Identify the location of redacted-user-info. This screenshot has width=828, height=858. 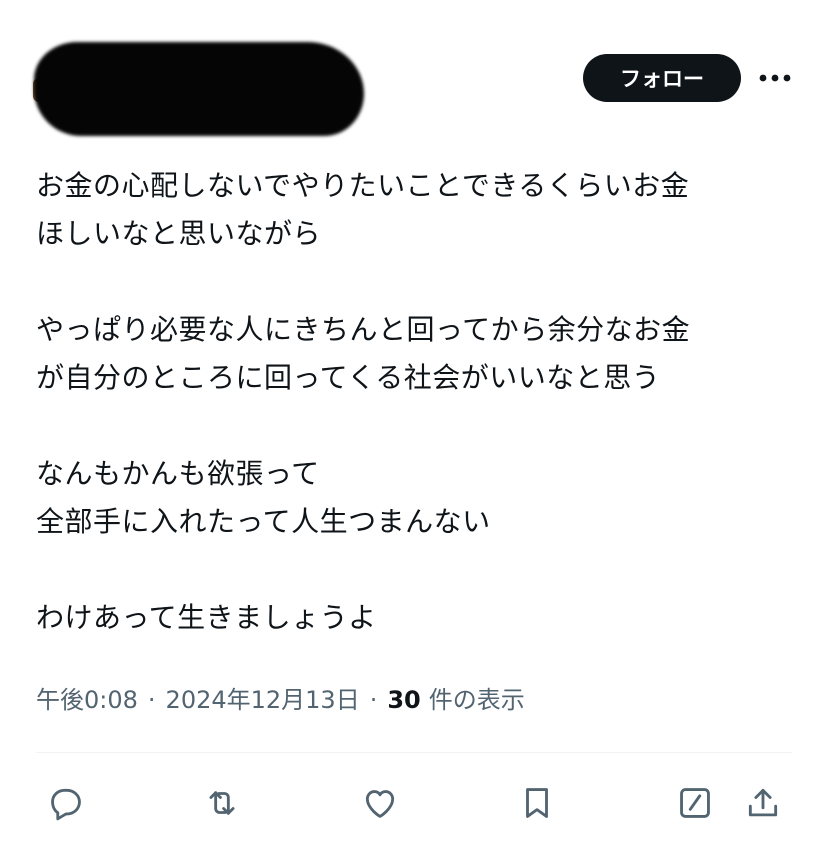
(199, 89).